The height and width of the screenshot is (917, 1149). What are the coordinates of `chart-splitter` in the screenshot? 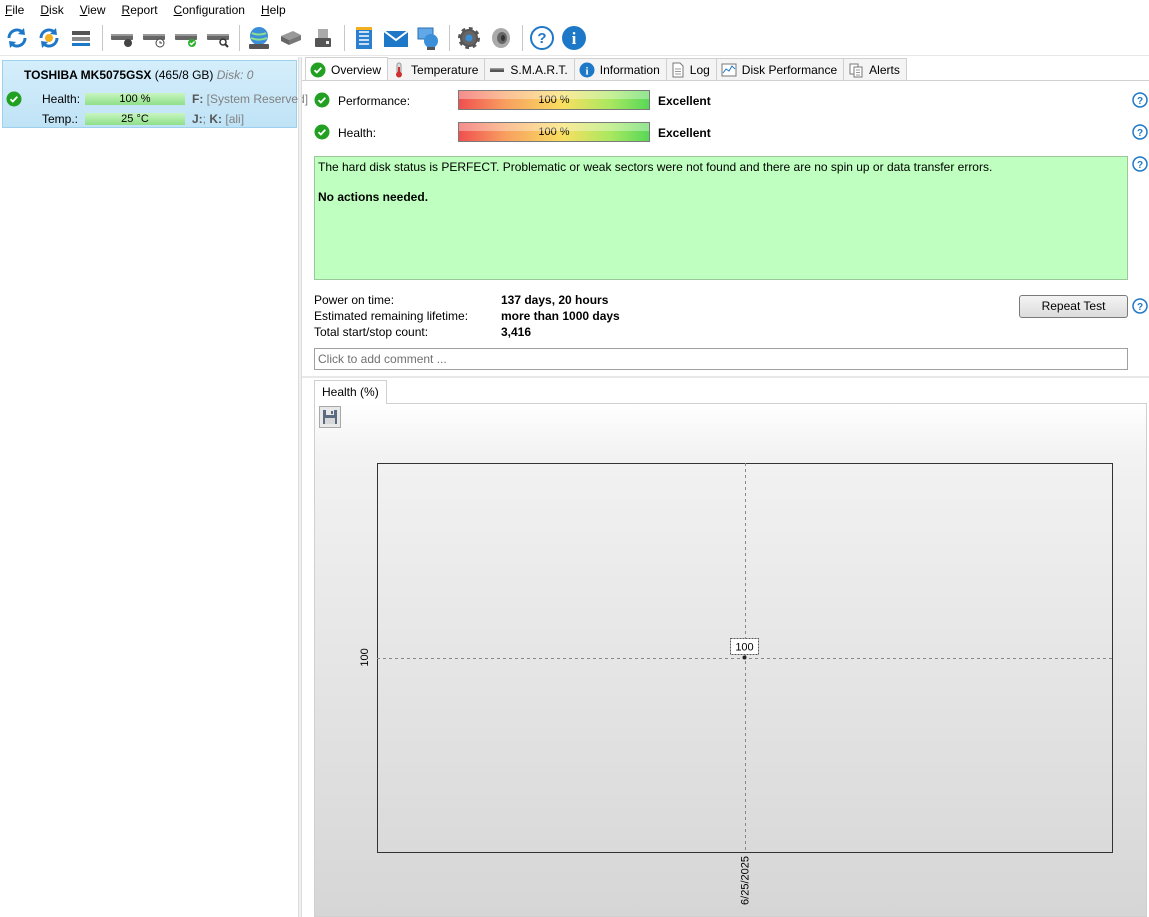 It's located at (725, 377).